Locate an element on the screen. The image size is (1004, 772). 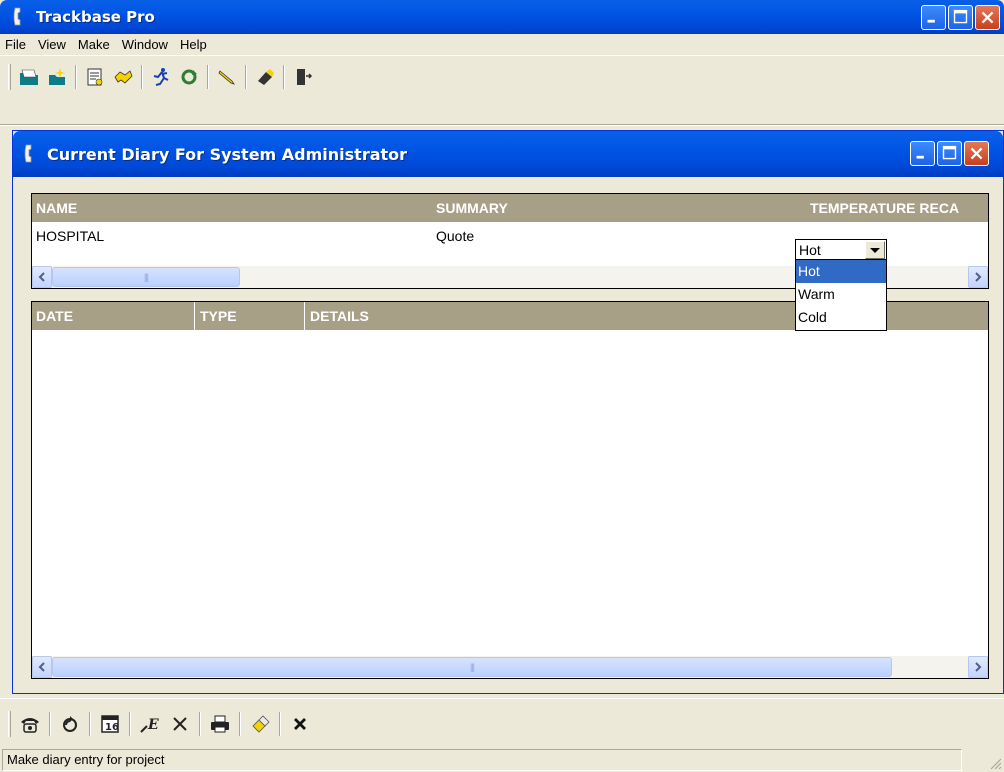
cell-project-summary: Quote is located at coordinates (455, 236).